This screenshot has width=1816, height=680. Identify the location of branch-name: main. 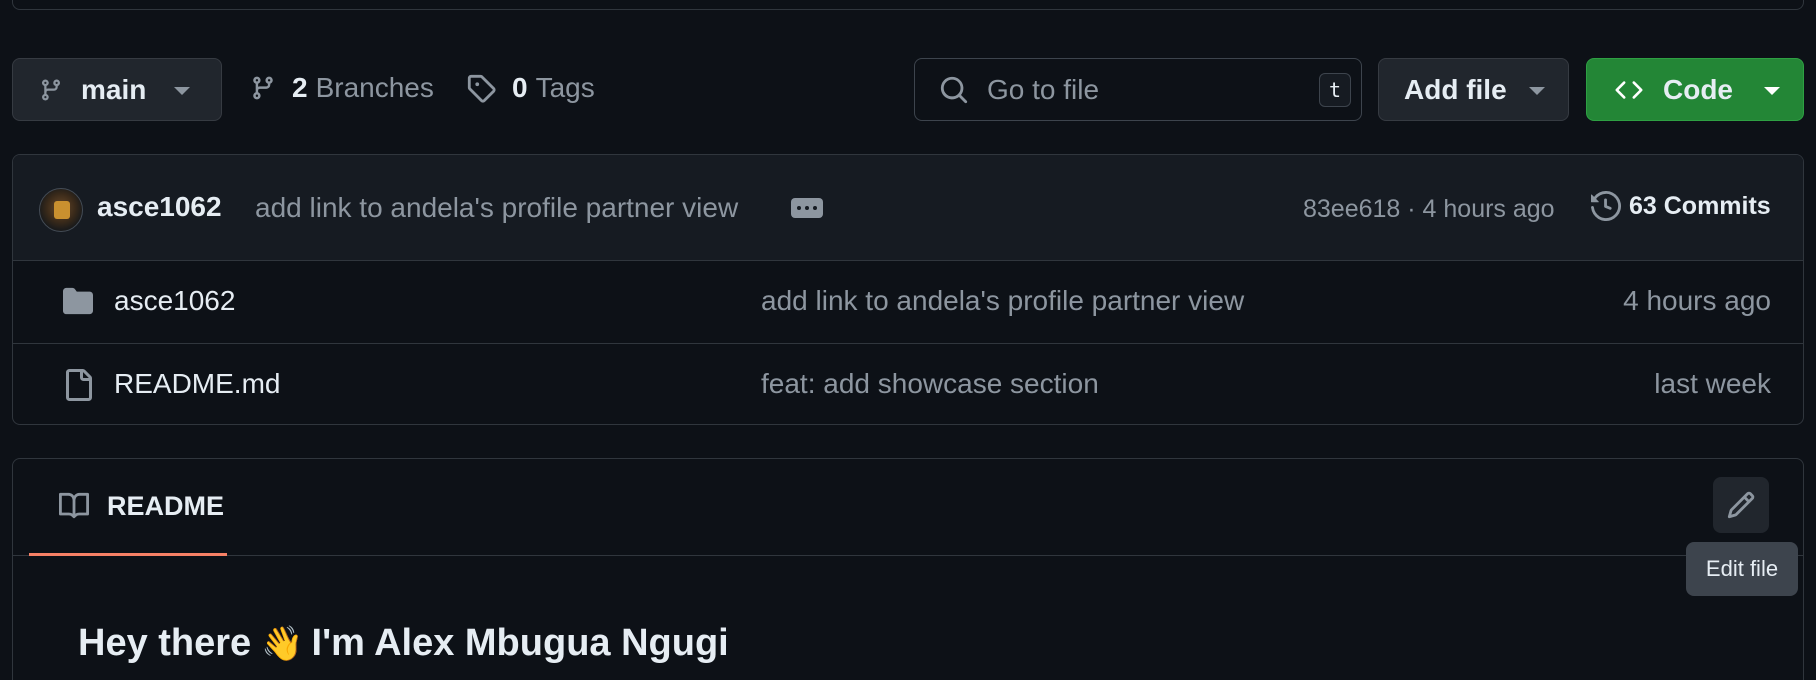
(114, 89).